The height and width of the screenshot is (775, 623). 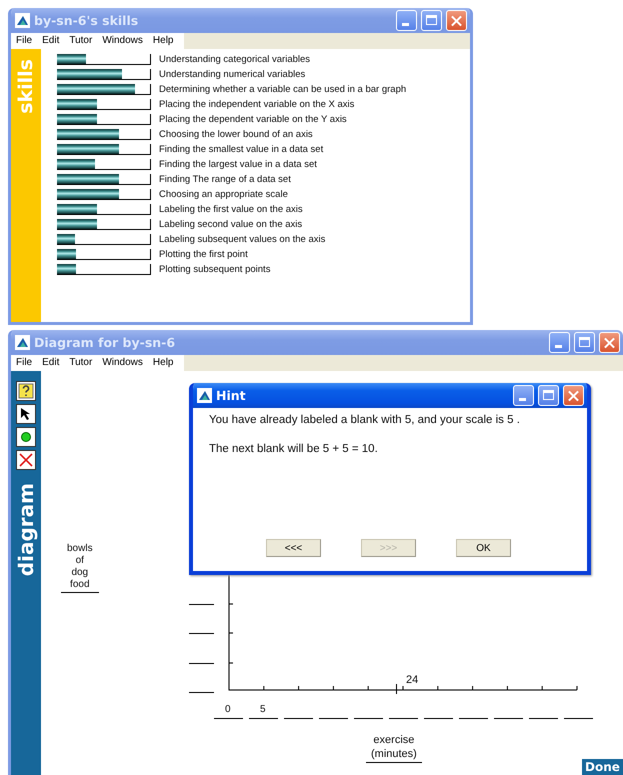 I want to click on point-marker, so click(x=396, y=689).